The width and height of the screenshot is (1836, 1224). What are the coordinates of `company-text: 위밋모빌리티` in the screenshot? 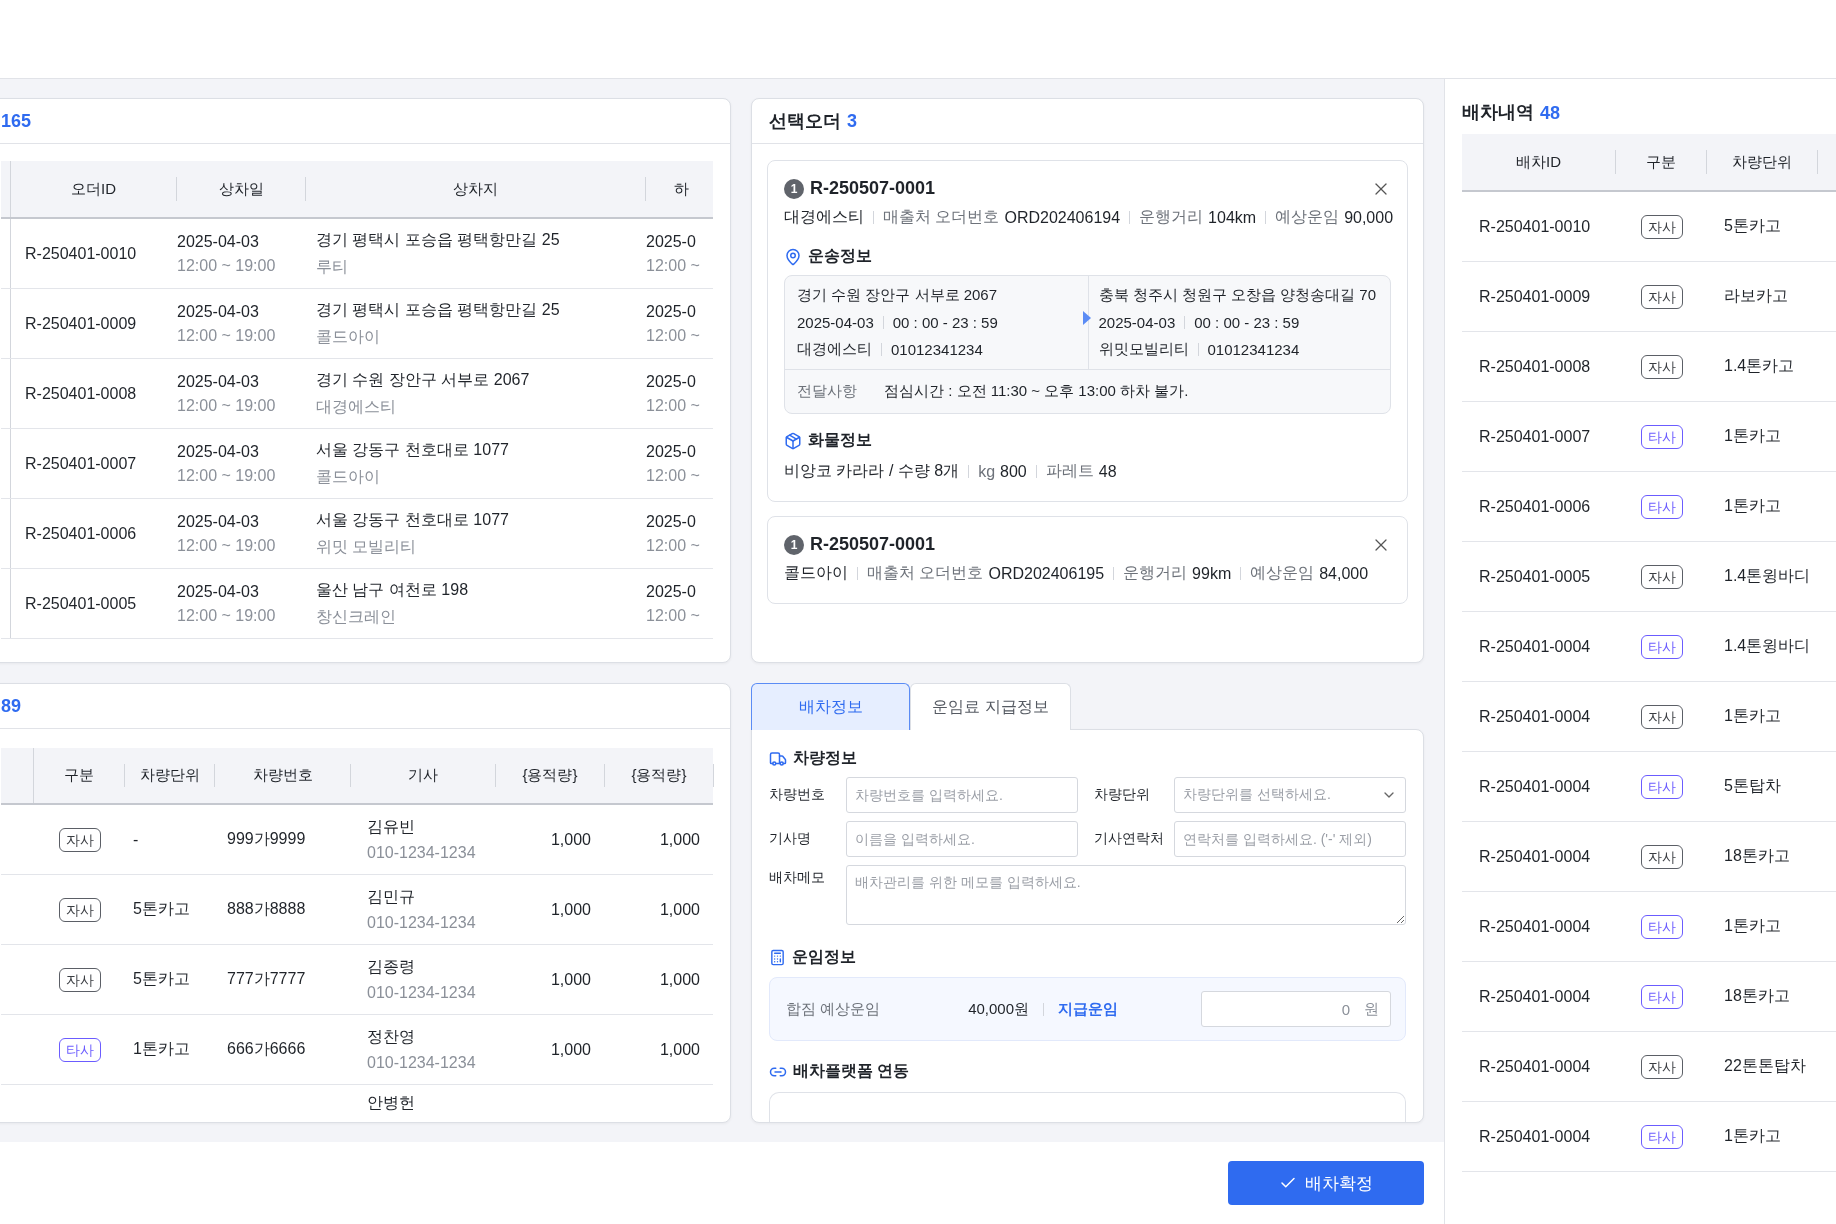 It's located at (1143, 349).